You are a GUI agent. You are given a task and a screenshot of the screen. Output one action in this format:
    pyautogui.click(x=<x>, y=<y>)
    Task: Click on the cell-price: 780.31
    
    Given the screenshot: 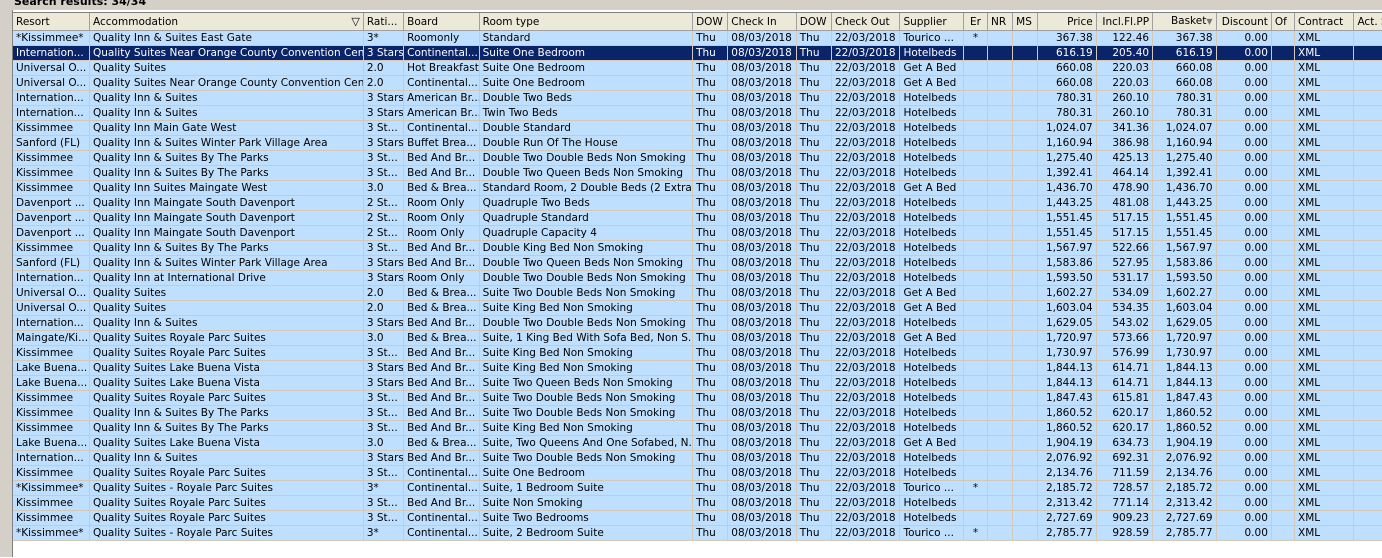 What is the action you would take?
    pyautogui.click(x=1067, y=98)
    